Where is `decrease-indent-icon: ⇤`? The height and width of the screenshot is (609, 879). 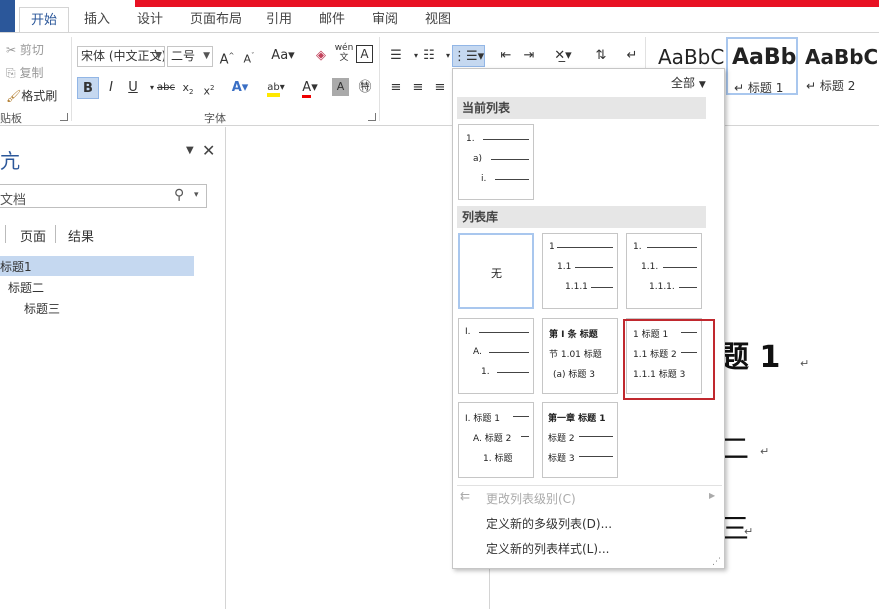 decrease-indent-icon: ⇤ is located at coordinates (506, 56).